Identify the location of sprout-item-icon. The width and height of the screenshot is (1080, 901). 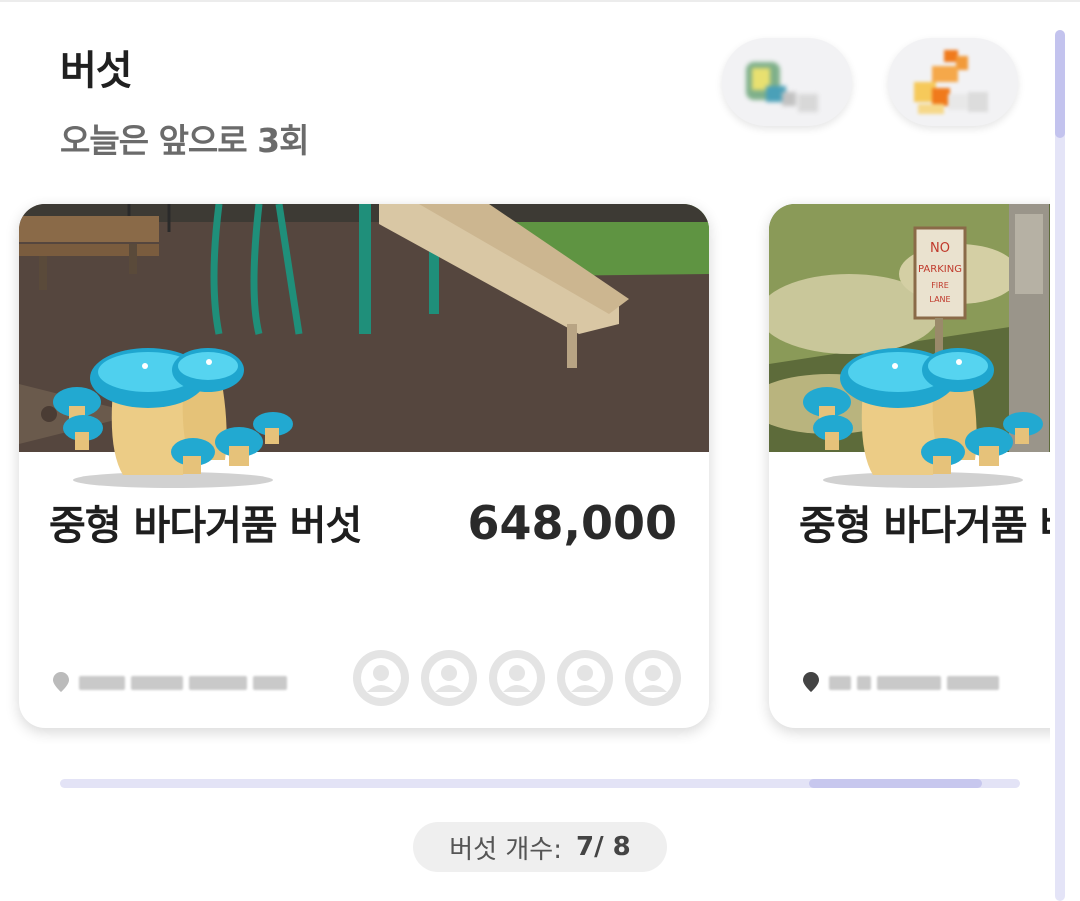
(782, 87).